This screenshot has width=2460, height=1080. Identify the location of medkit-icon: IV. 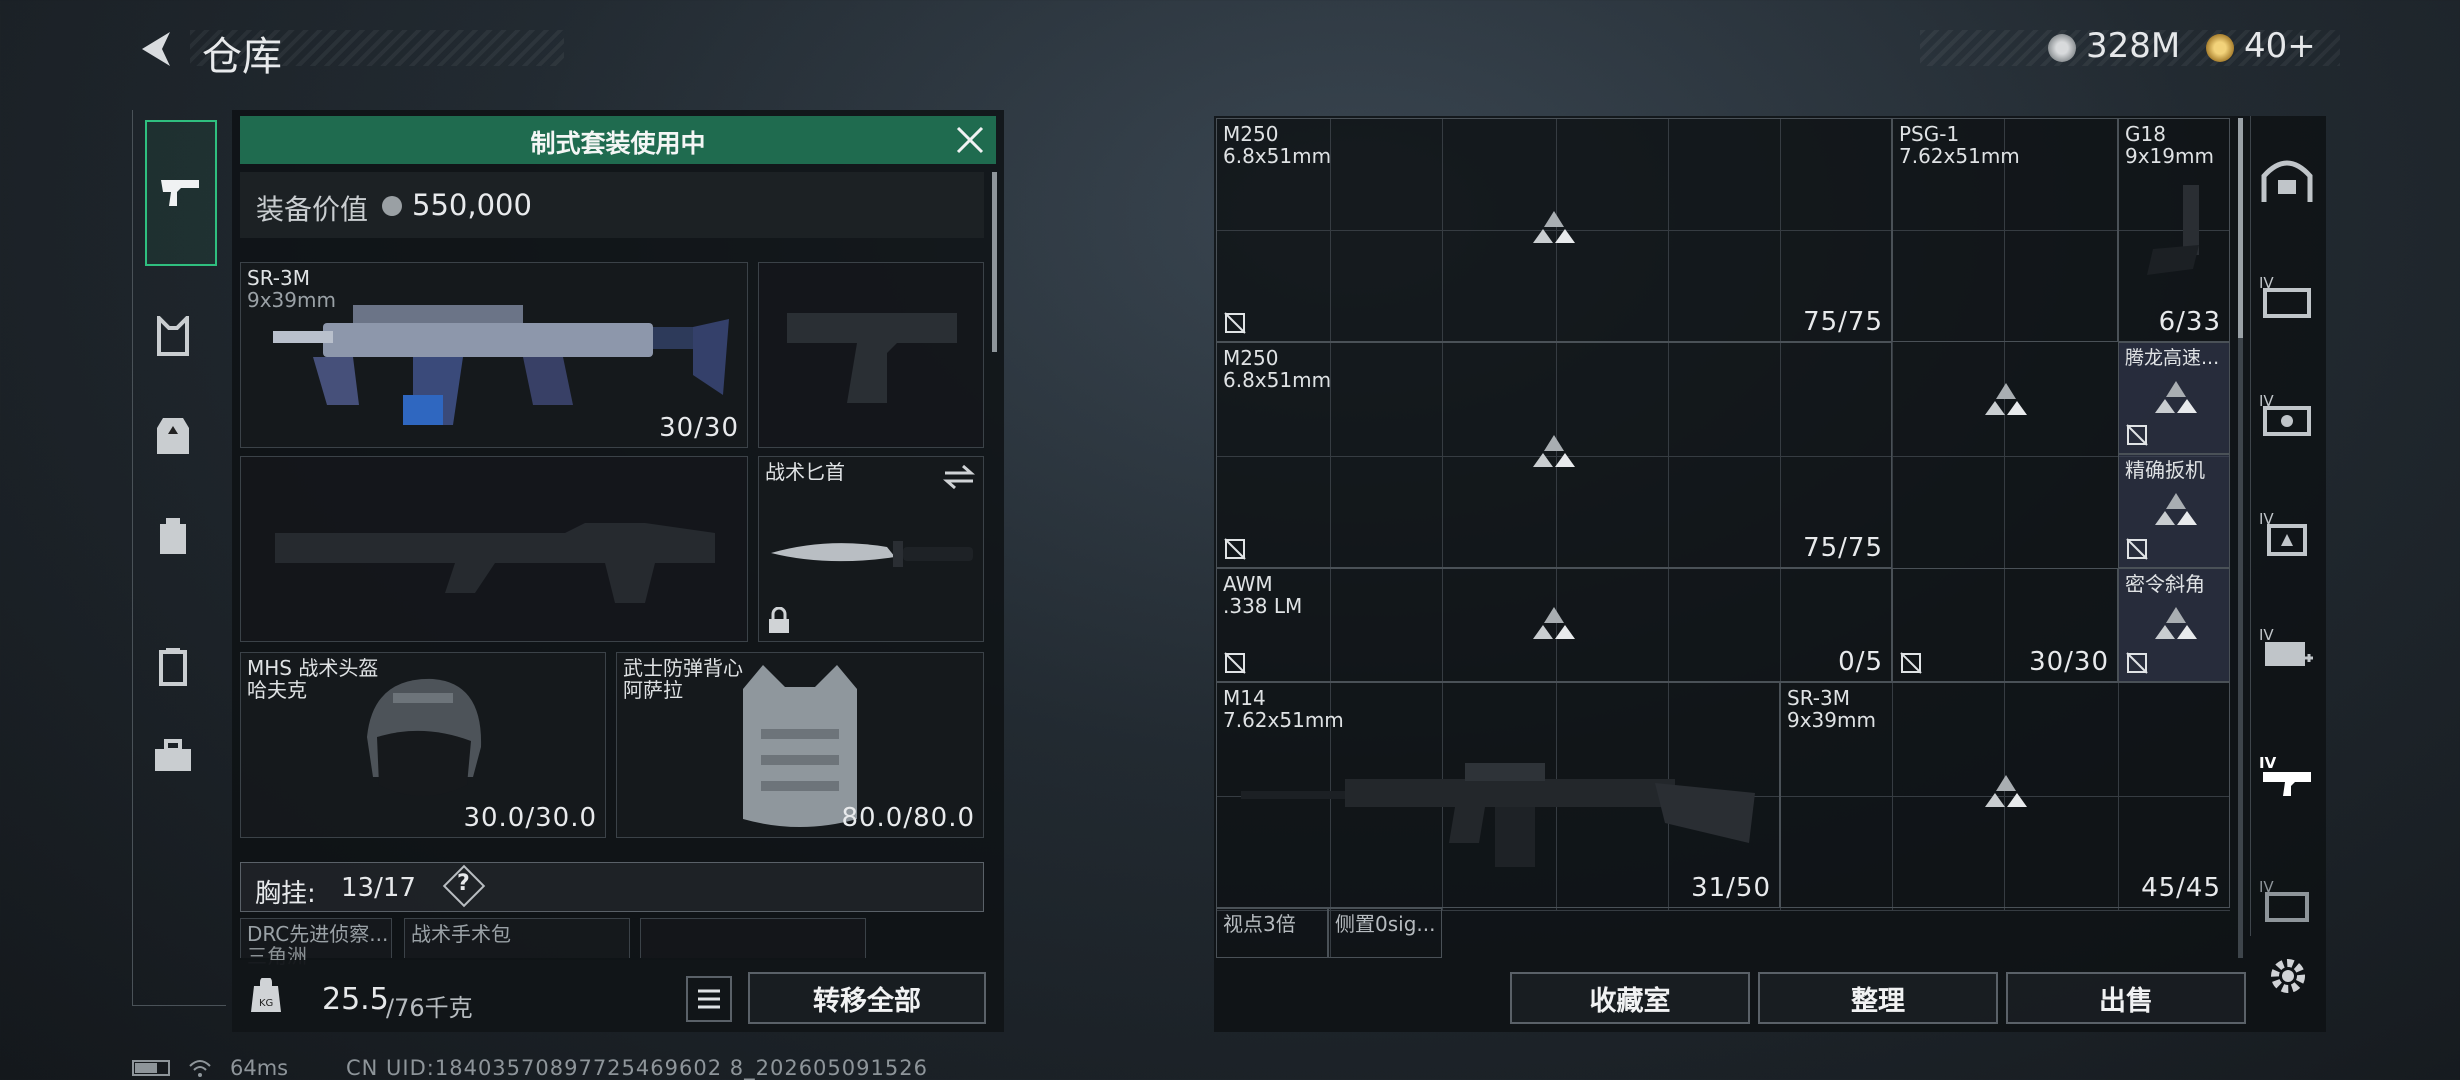
(2286, 646).